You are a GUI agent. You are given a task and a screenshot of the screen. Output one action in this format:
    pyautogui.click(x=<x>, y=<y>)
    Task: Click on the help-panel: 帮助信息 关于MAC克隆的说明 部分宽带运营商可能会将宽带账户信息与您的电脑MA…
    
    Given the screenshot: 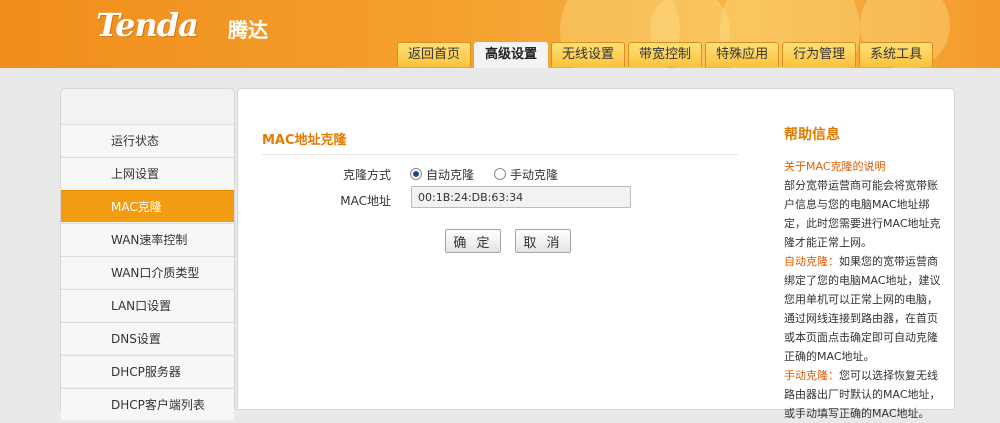 What is the action you would take?
    pyautogui.click(x=859, y=254)
    